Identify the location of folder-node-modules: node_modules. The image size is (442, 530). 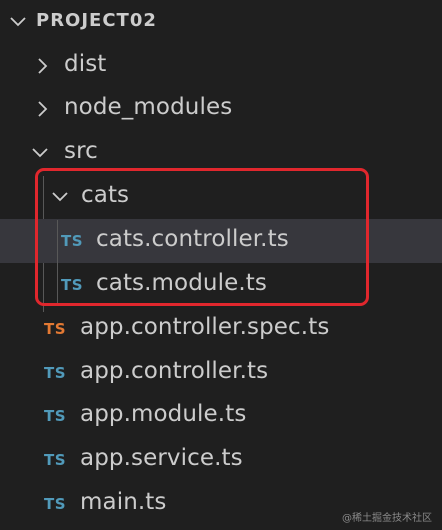
(221, 109).